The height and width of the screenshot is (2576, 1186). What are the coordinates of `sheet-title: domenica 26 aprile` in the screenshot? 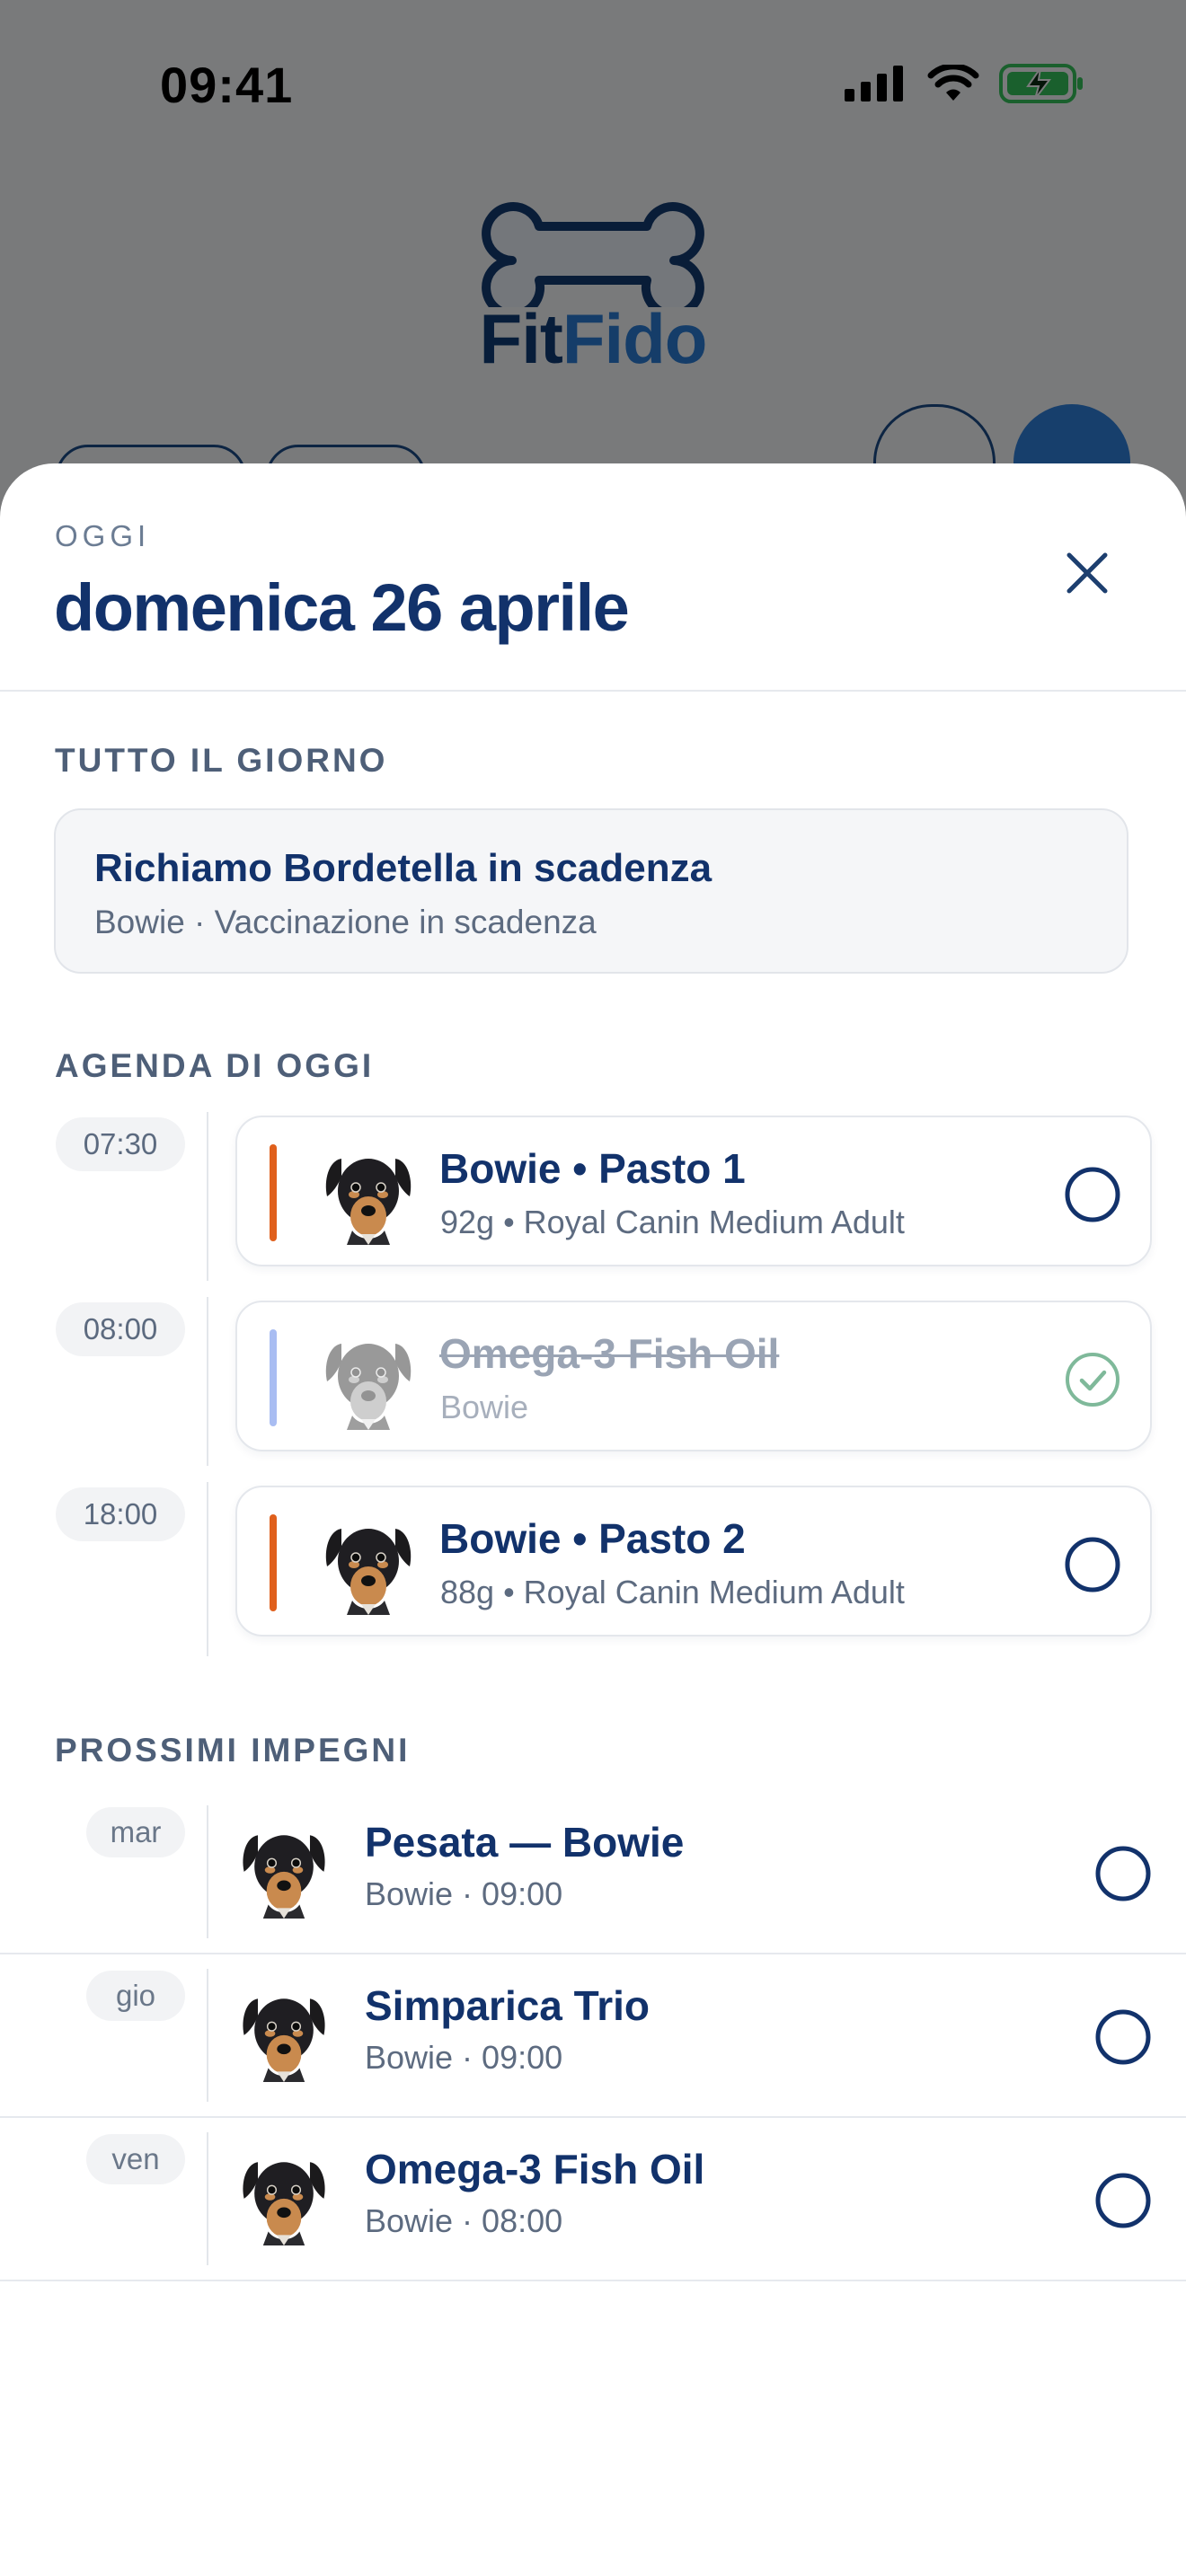 It's located at (342, 607).